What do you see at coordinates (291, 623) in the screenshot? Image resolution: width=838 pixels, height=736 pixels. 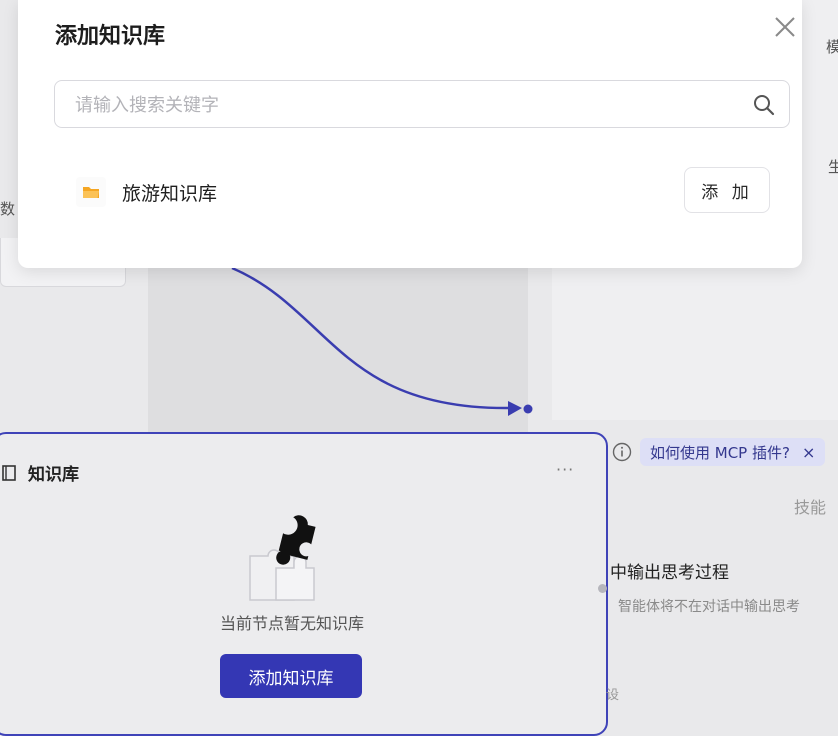 I see `empty-state-text: 当前节点暂无知识库` at bounding box center [291, 623].